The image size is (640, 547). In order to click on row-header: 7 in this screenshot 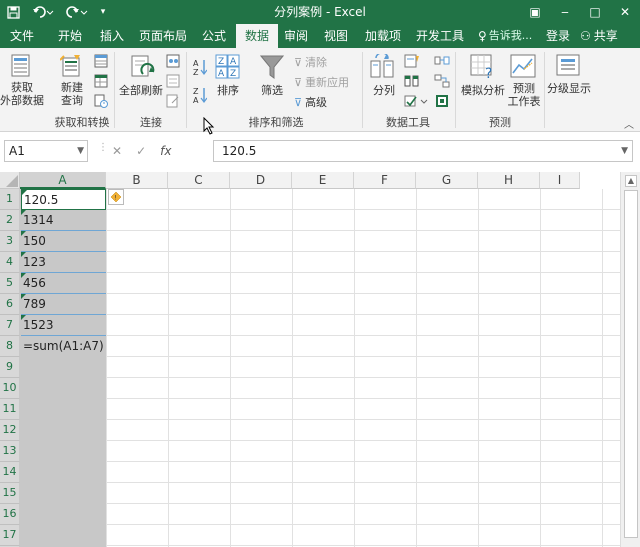, I will do `click(10, 325)`.